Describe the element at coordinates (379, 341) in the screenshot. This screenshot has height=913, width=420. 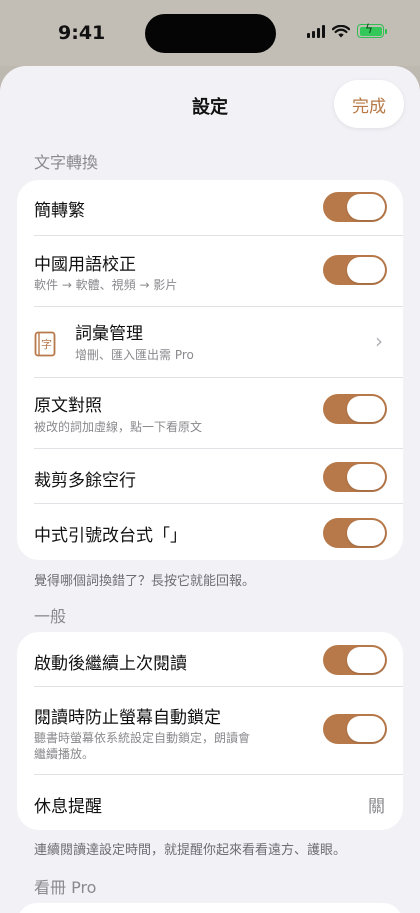
I see `chevron-right-icon: ›` at that location.